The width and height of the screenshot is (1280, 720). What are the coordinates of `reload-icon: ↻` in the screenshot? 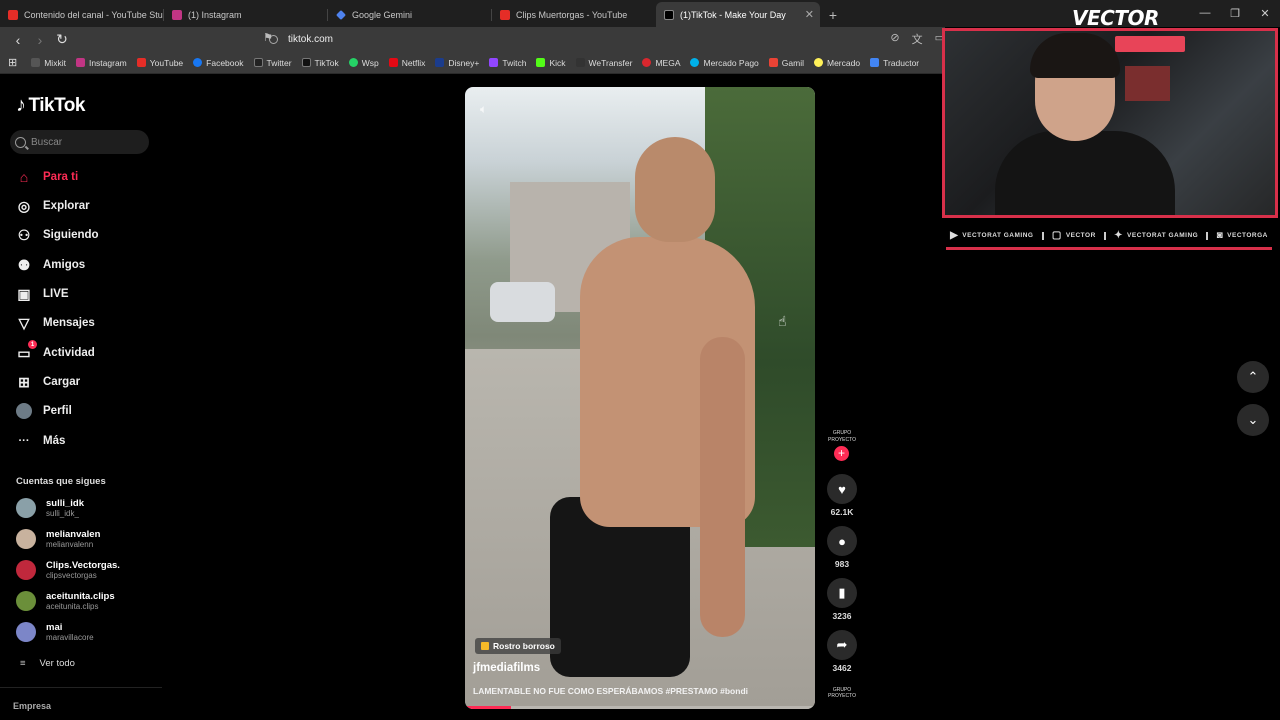 It's located at (62, 40).